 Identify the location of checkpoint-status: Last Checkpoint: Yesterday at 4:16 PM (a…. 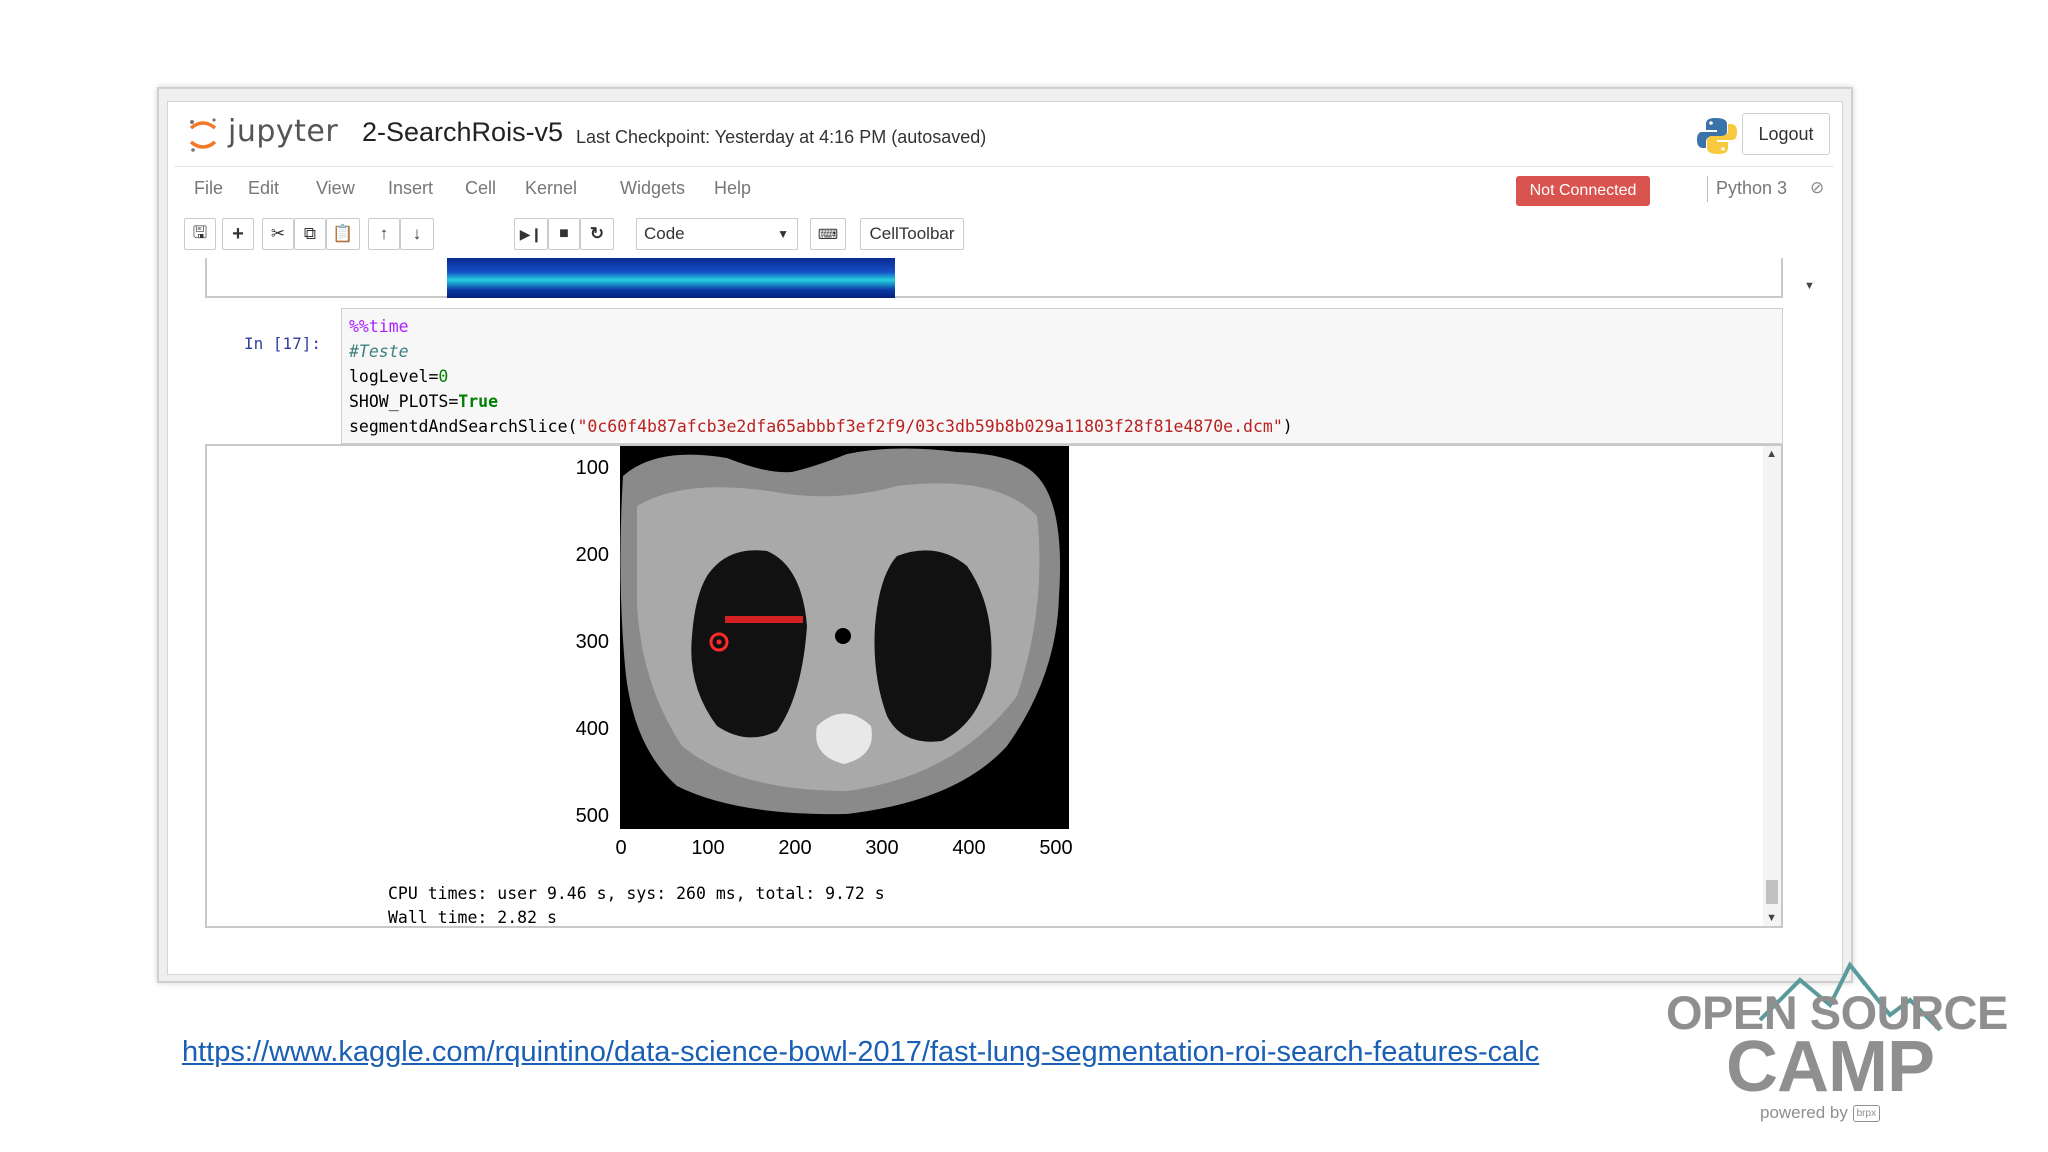
(781, 137).